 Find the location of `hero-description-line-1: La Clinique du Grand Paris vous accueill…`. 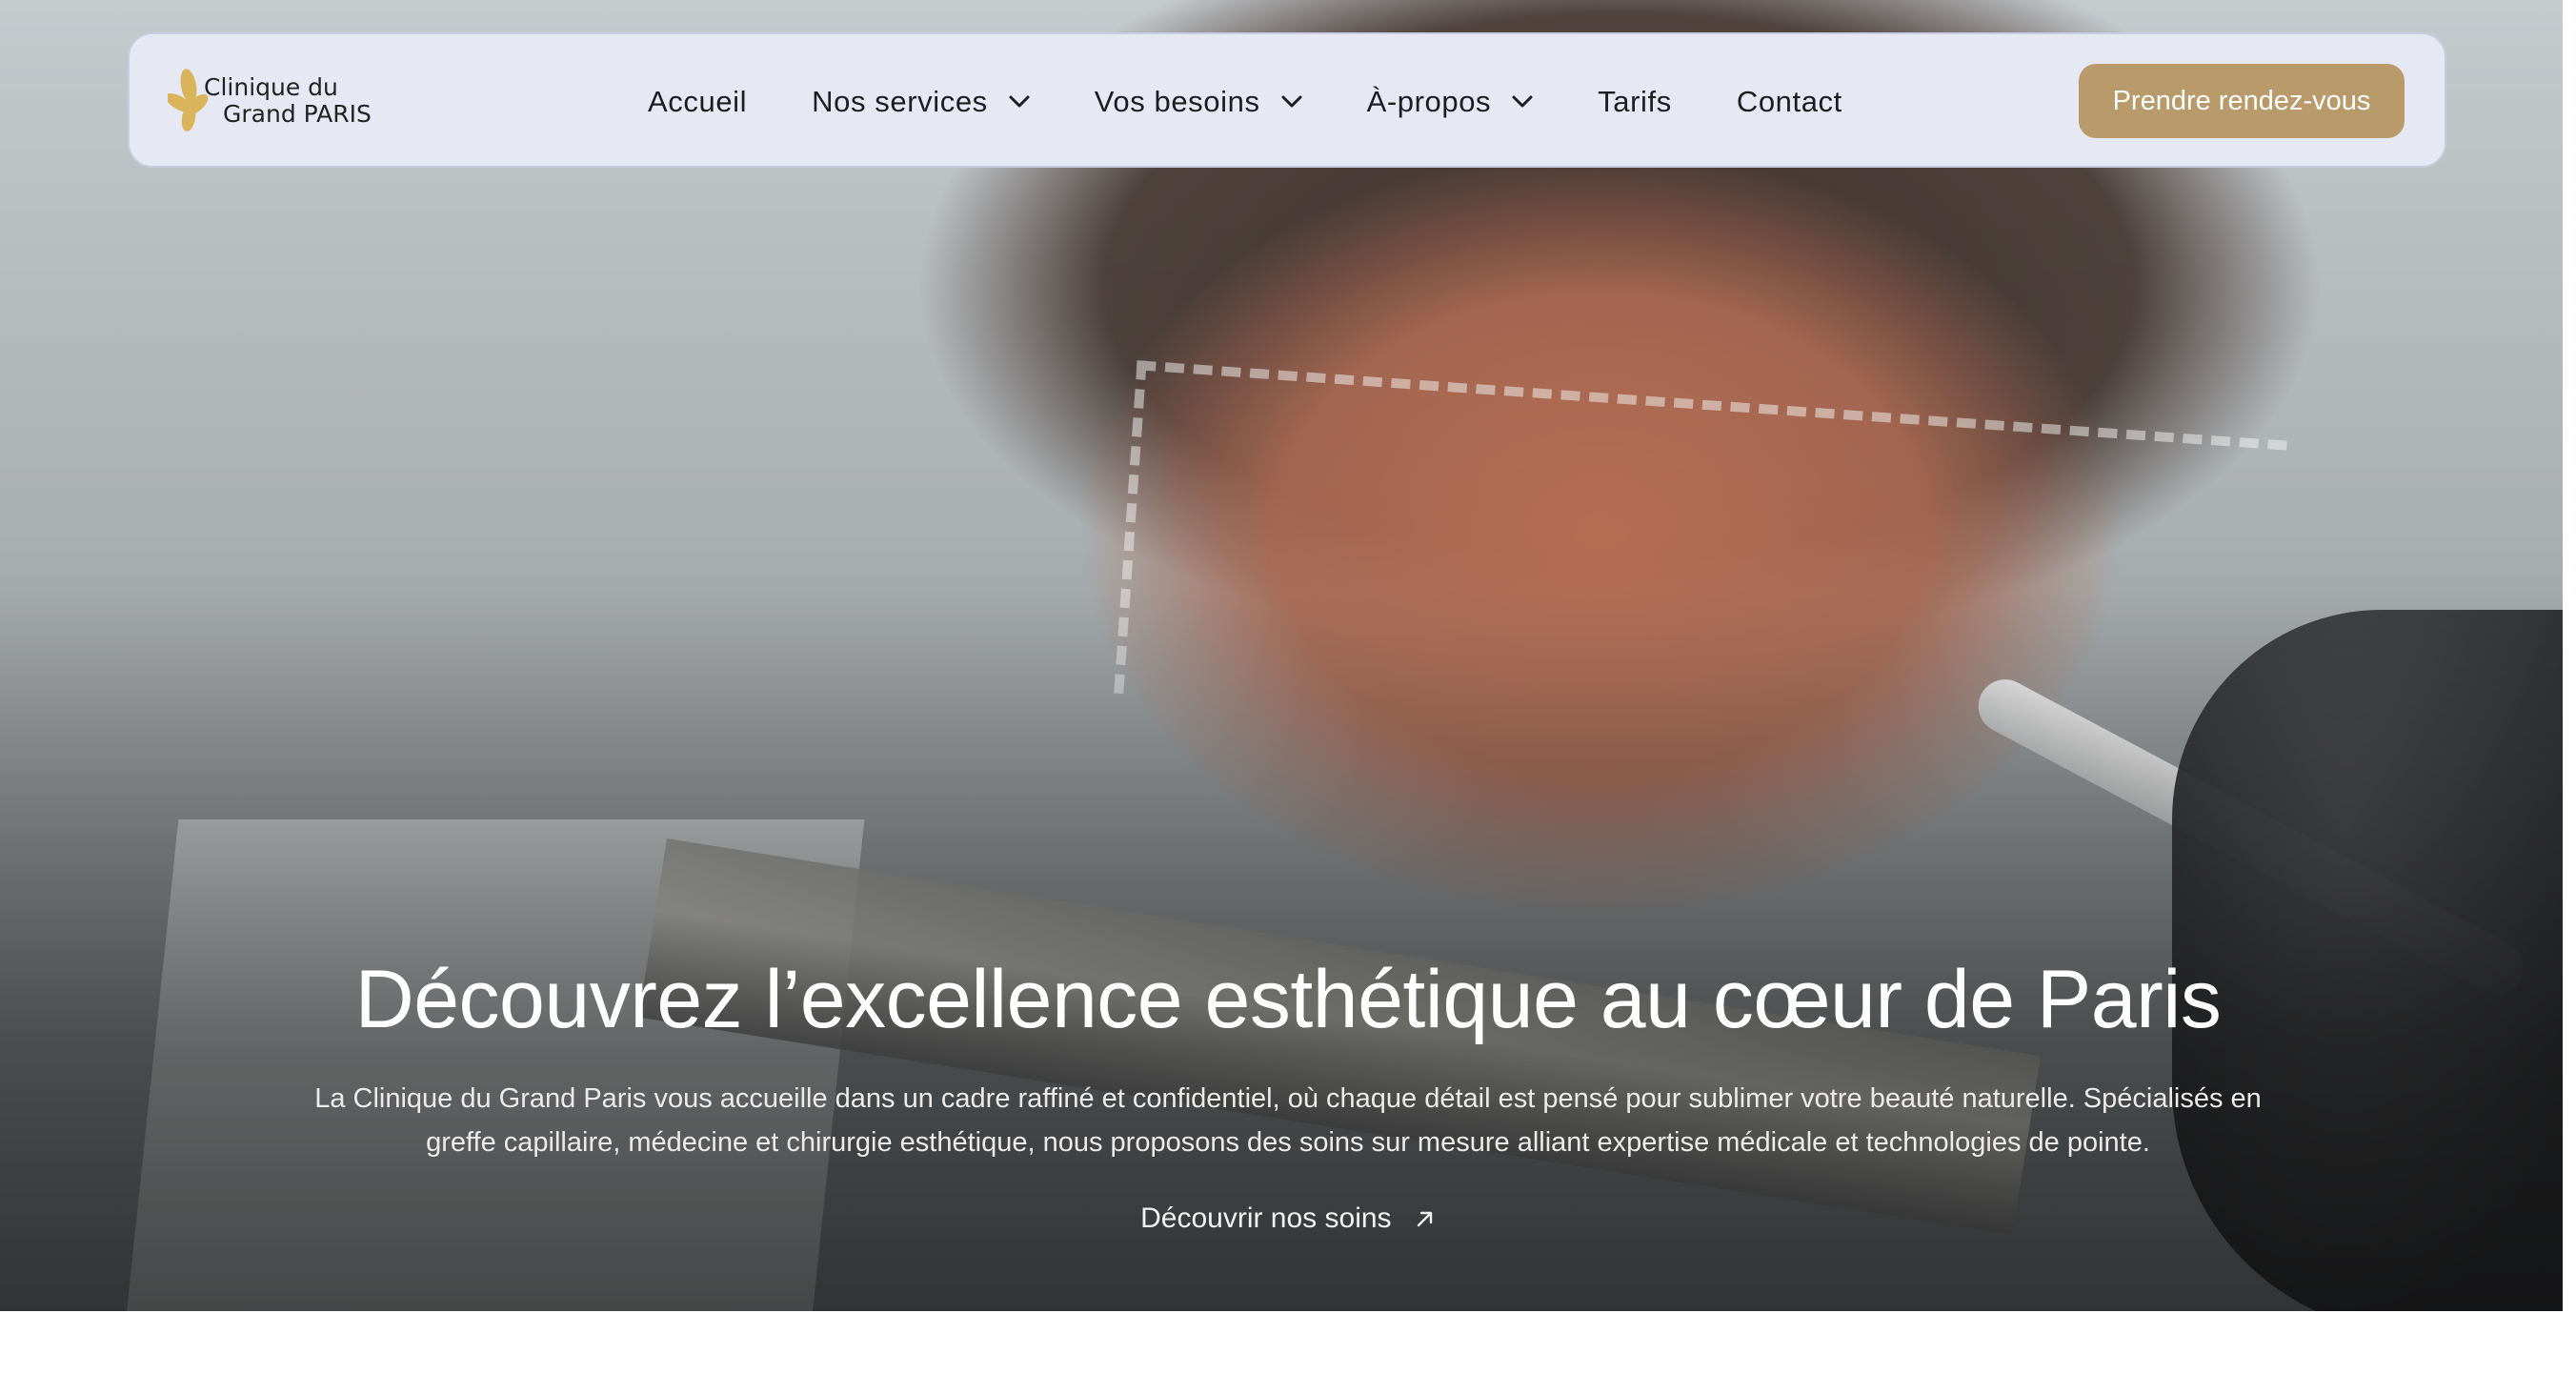

hero-description-line-1: La Clinique du Grand Paris vous accueill… is located at coordinates (1288, 1099).